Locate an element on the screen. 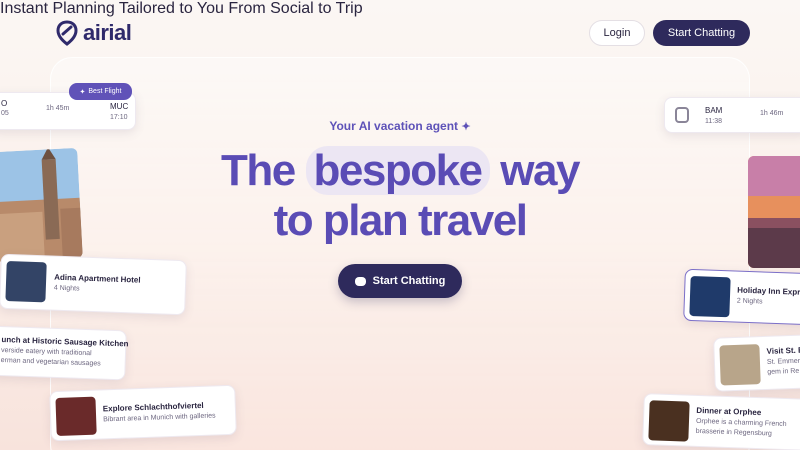 The image size is (800, 450). dinner-desc-1: Orphee is a charming French is located at coordinates (741, 423).